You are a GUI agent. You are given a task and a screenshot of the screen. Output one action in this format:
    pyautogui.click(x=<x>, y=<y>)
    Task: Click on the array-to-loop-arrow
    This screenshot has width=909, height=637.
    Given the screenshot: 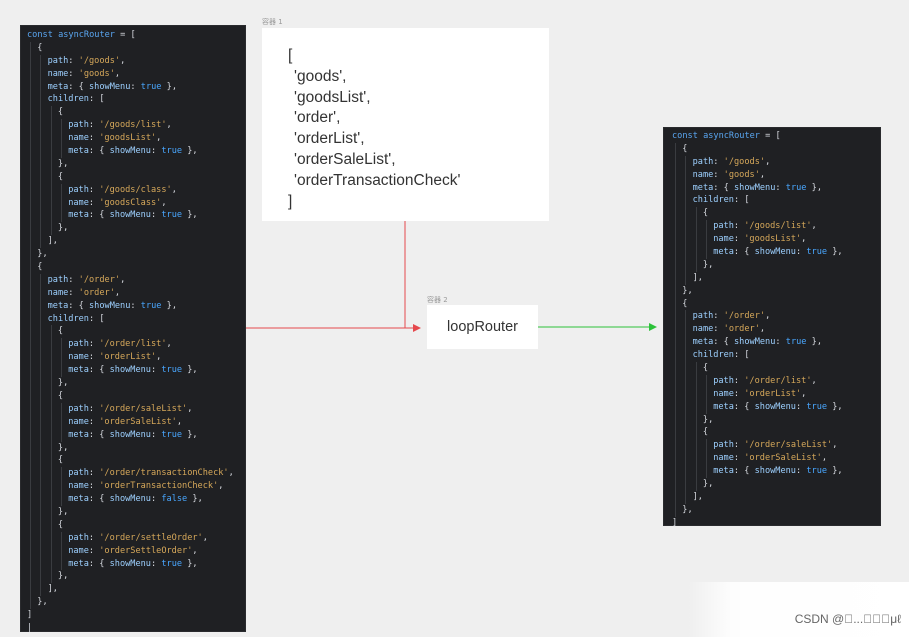 What is the action you would take?
    pyautogui.click(x=412, y=275)
    